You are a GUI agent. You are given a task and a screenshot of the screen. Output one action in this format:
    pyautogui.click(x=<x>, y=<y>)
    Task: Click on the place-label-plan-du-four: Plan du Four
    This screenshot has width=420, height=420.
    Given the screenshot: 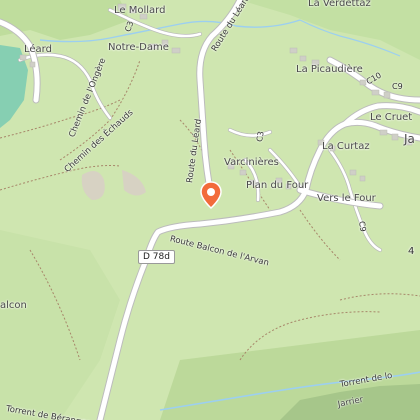 What is the action you would take?
    pyautogui.click(x=277, y=185)
    